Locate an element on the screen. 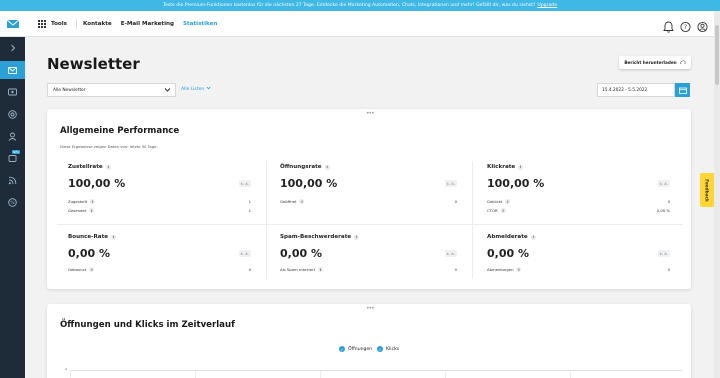  lists-filter-dropdown: Alle Listen is located at coordinates (196, 90).